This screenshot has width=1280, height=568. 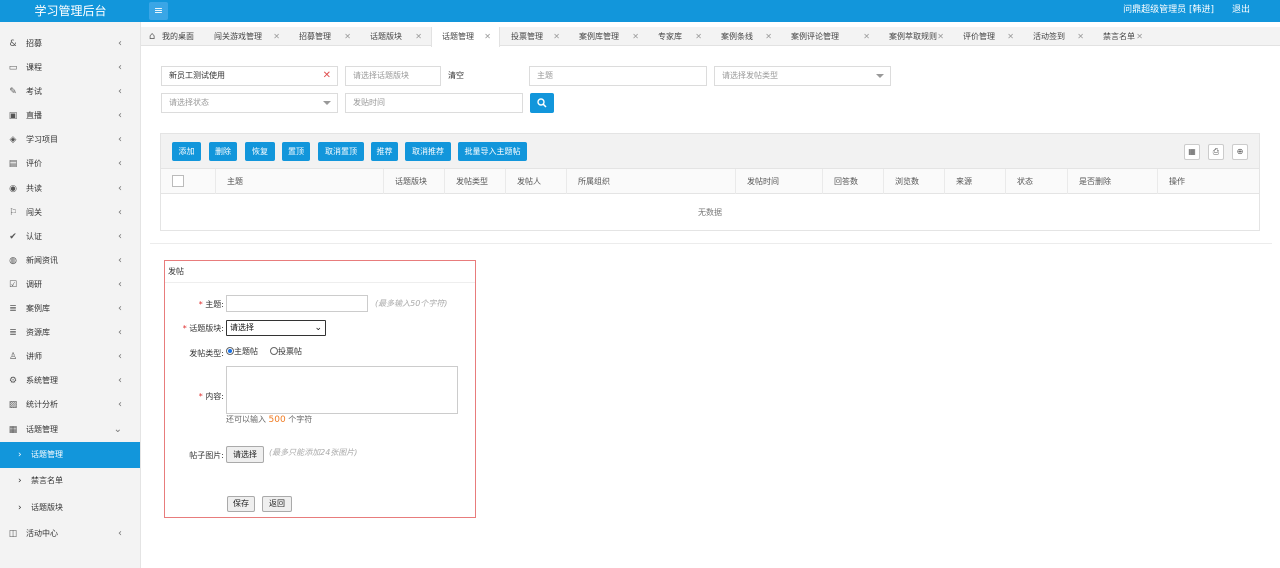 What do you see at coordinates (1240, 152) in the screenshot?
I see `export-icon: ⊕` at bounding box center [1240, 152].